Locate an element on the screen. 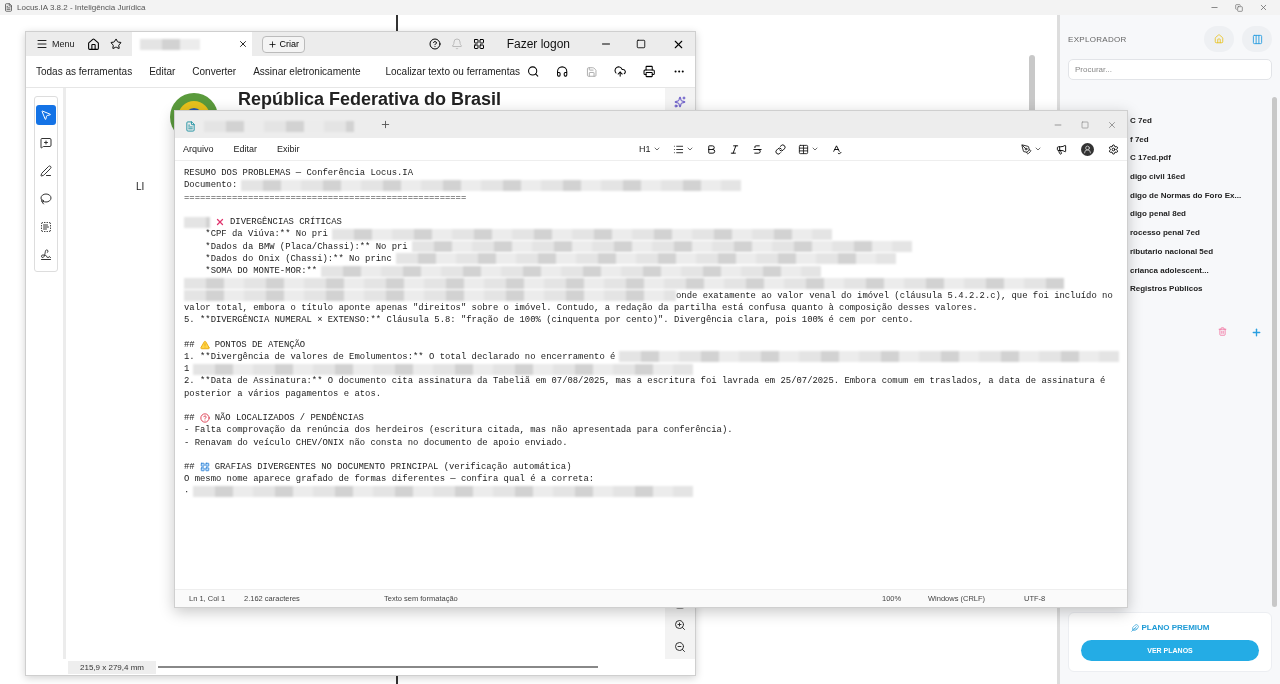  zoom-out-button is located at coordinates (680, 647).